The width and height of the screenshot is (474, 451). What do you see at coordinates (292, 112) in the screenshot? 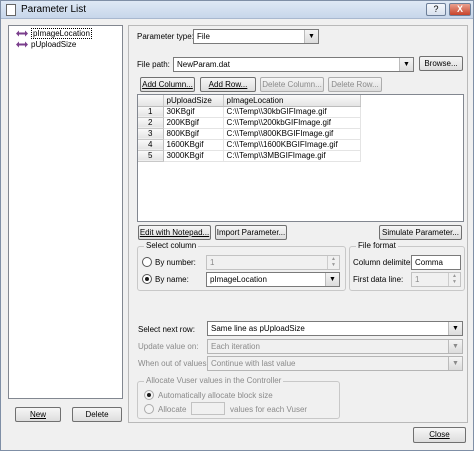
I see `table-cell: C:\\Temp\\30kbGIFImage.gif` at bounding box center [292, 112].